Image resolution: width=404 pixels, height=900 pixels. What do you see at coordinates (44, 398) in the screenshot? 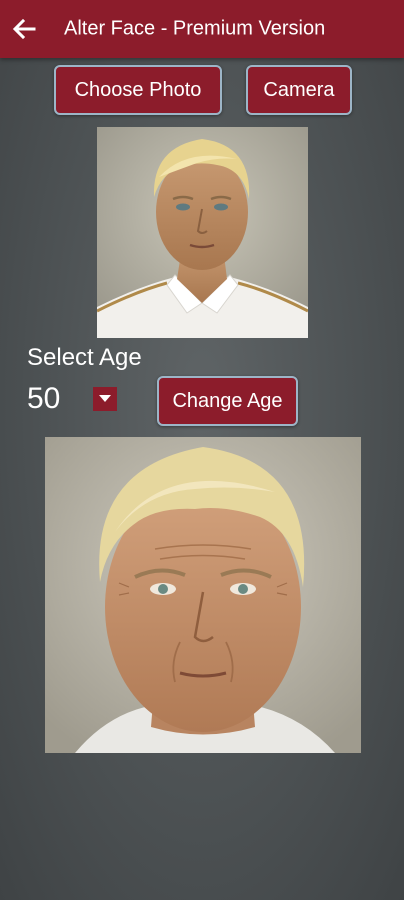
I see `age-value: 50` at bounding box center [44, 398].